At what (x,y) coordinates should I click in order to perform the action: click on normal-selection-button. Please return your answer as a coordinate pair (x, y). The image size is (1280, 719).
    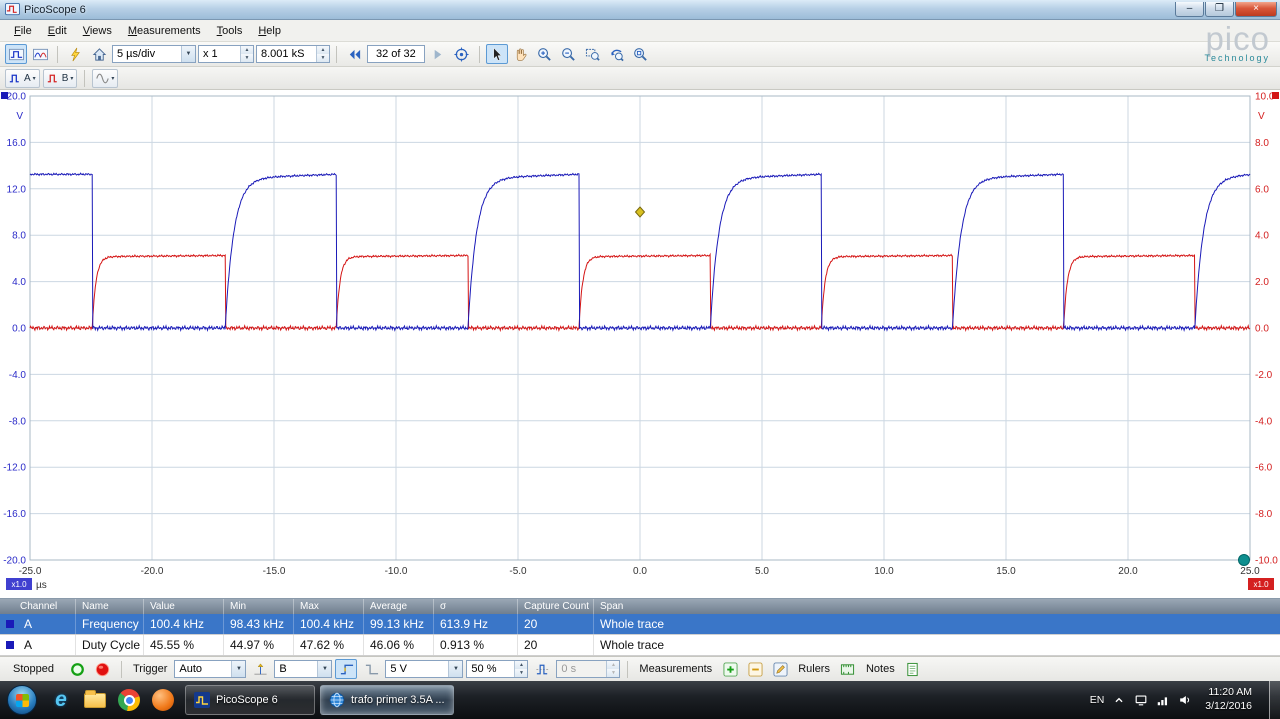
    Looking at the image, I should click on (496, 54).